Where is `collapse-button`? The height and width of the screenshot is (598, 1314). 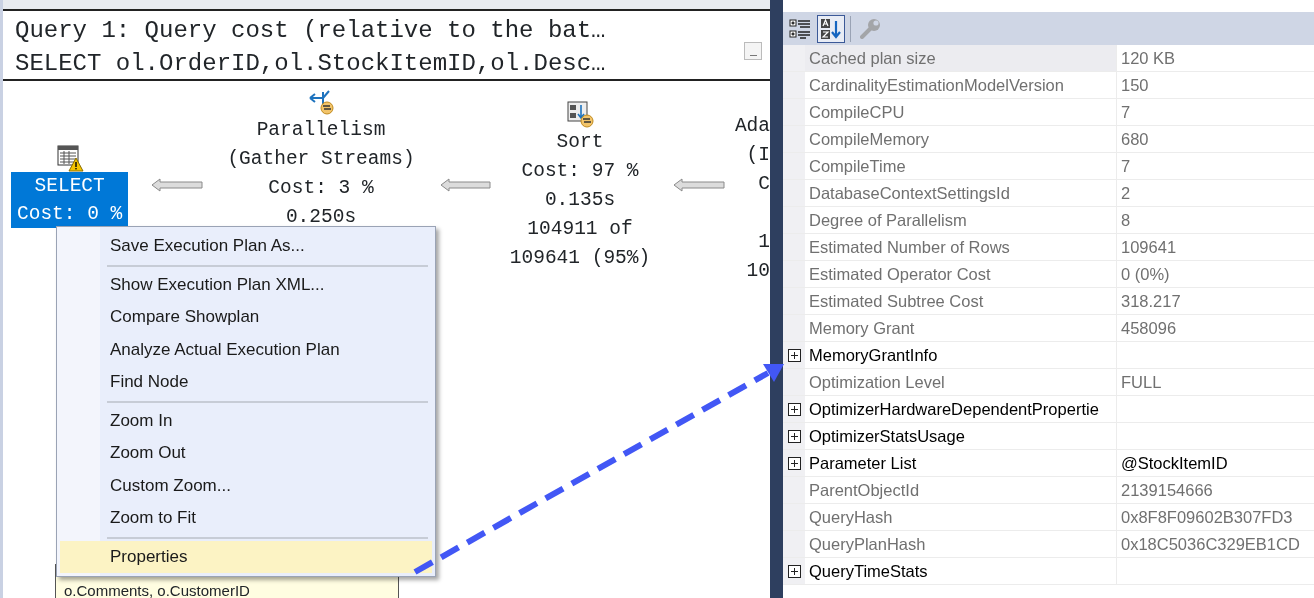
collapse-button is located at coordinates (753, 51).